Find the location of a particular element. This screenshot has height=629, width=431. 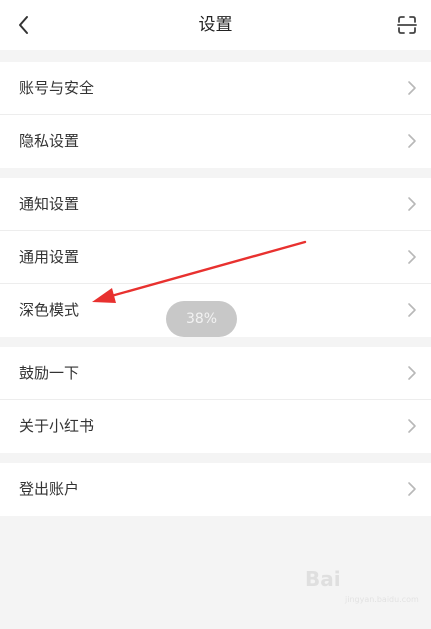

settings-row-about: 关于小红书 is located at coordinates (215, 426).